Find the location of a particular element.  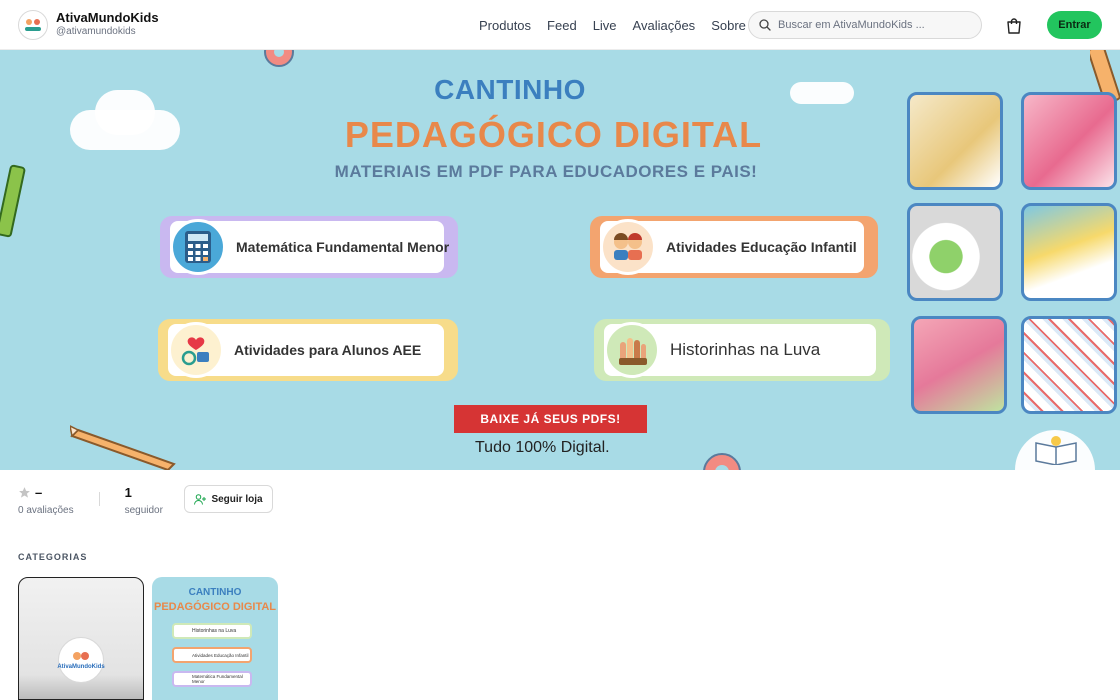

banner-pill-infantil: Atividades Educação Infantil is located at coordinates (734, 247).